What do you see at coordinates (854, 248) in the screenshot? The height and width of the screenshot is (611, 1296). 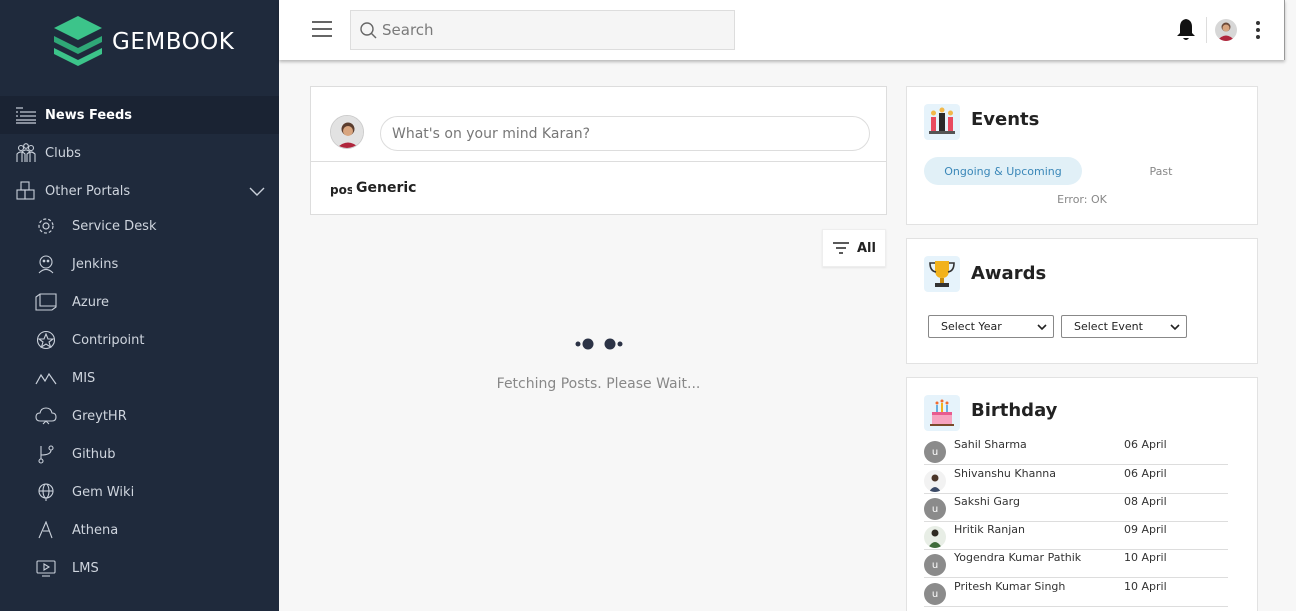 I see `feed-filter-button: All` at bounding box center [854, 248].